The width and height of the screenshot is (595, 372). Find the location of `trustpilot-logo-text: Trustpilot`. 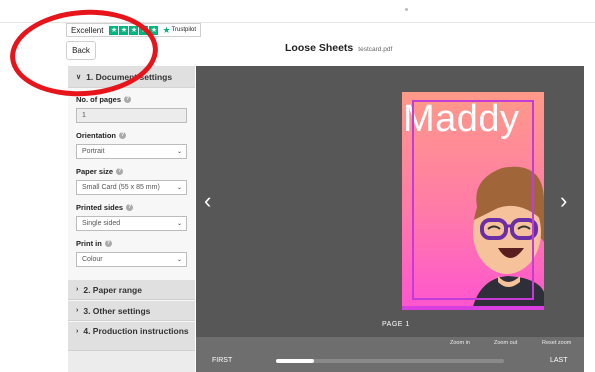

trustpilot-logo-text: Trustpilot is located at coordinates (183, 30).